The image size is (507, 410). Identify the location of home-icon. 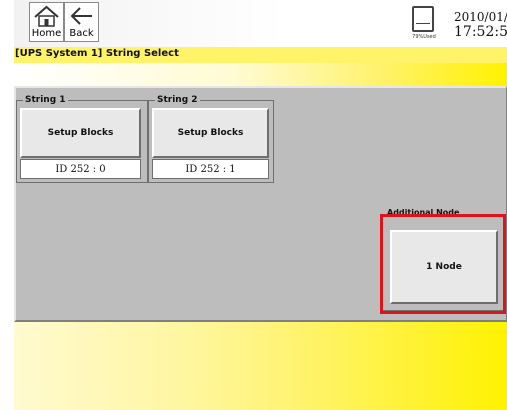
(46, 16).